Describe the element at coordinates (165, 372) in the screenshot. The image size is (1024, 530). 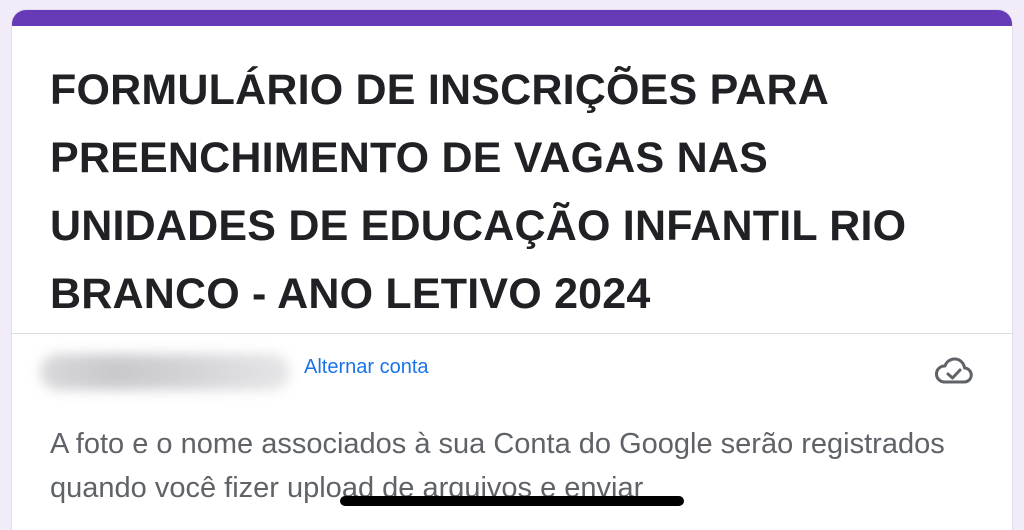
I see `account-email-blurred` at that location.